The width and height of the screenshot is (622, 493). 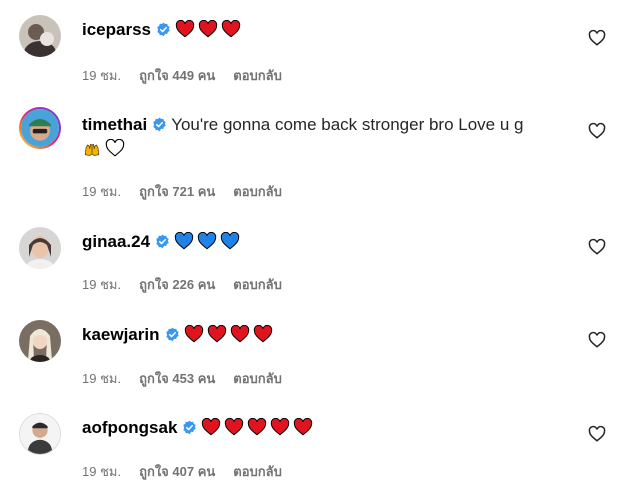 I want to click on comment-item: kaewjarin 19 ชม. ถูกใจ 453 คน ตอบกลับ, so click(x=311, y=355).